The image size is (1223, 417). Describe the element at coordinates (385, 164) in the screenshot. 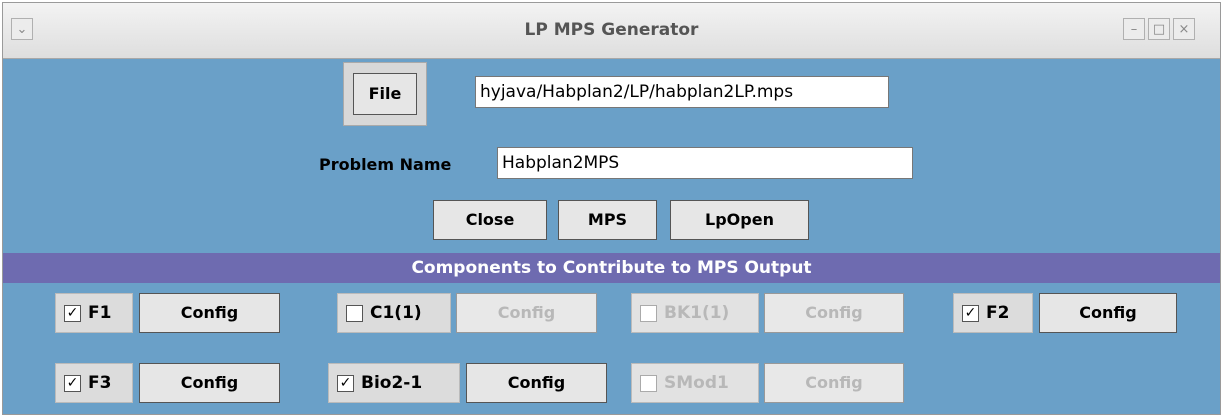

I see `problem-name-label: Problem Name` at that location.